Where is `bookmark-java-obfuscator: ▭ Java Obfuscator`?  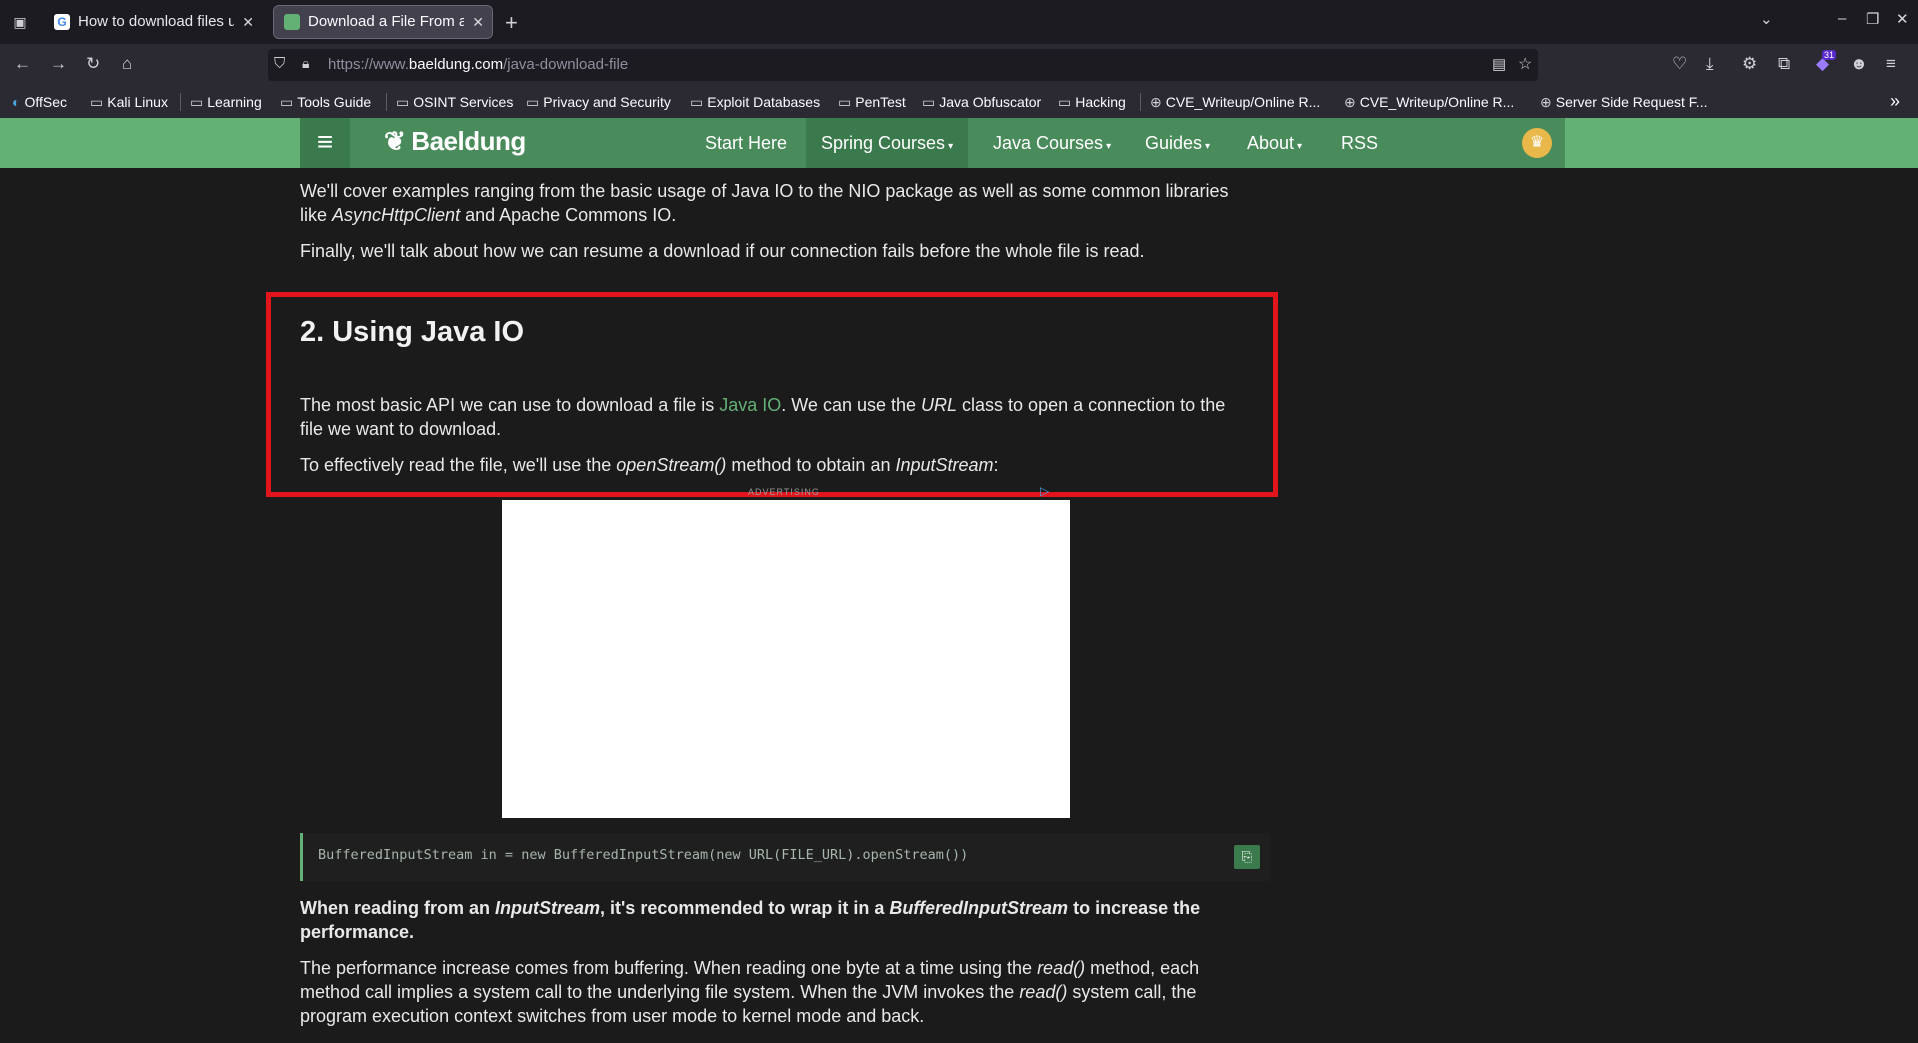 bookmark-java-obfuscator: ▭ Java Obfuscator is located at coordinates (981, 102).